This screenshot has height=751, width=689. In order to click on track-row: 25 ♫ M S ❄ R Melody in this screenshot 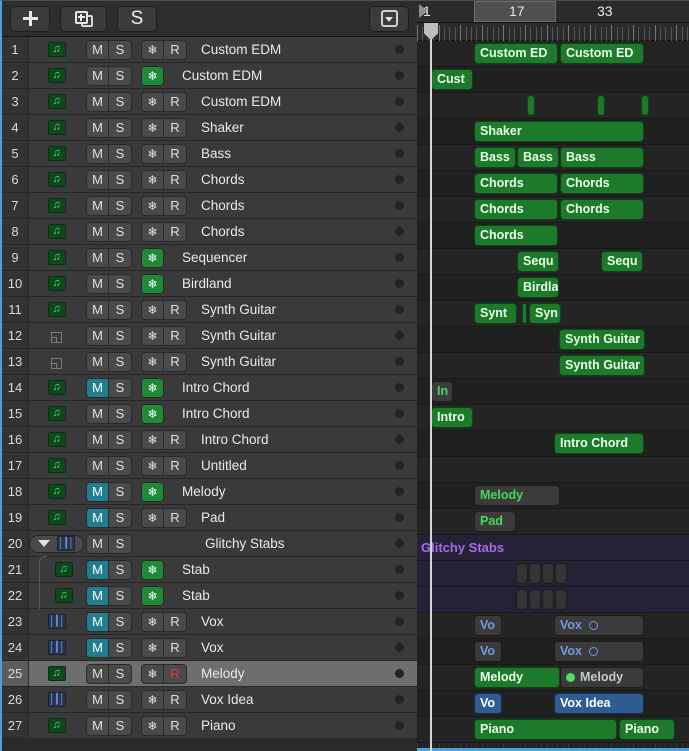, I will do `click(209, 674)`.